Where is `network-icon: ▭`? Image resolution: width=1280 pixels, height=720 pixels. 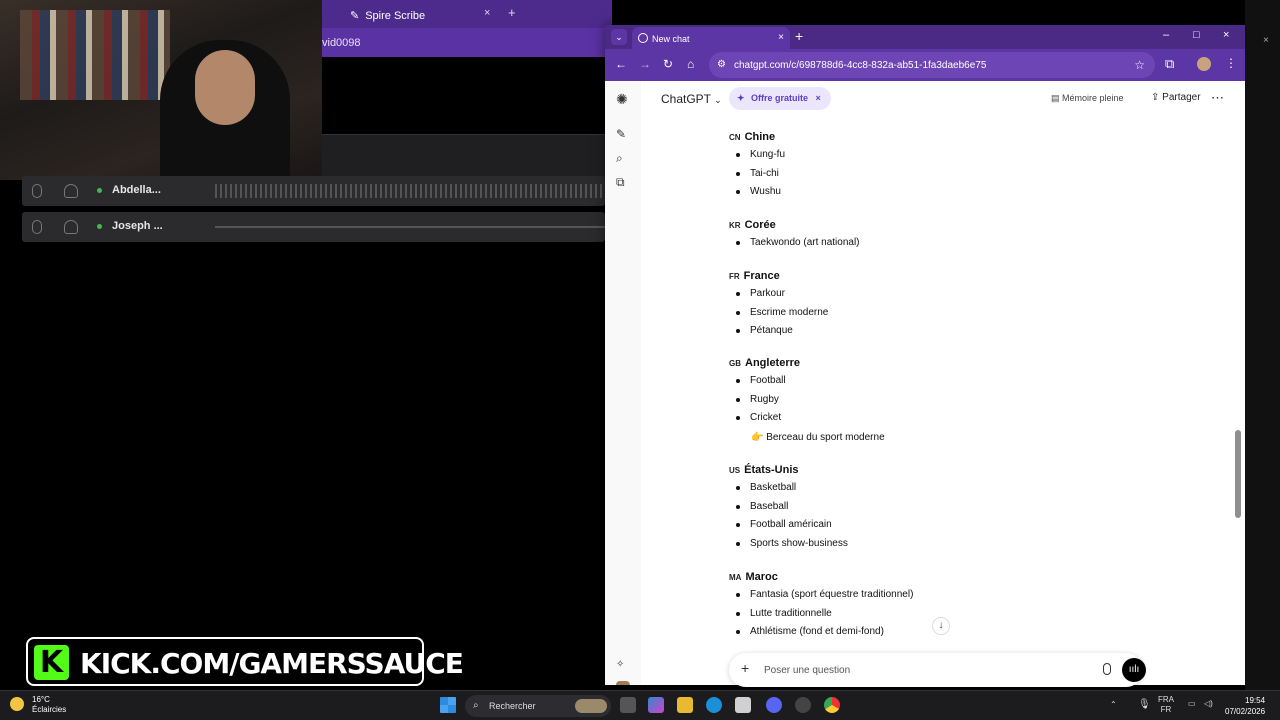
network-icon: ▭ is located at coordinates (1192, 703).